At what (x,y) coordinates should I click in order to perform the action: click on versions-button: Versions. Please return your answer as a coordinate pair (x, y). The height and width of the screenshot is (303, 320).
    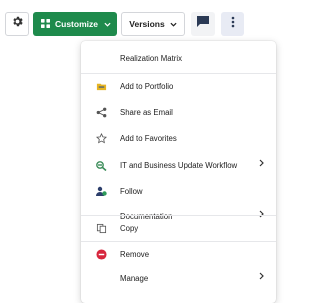
    Looking at the image, I should click on (153, 24).